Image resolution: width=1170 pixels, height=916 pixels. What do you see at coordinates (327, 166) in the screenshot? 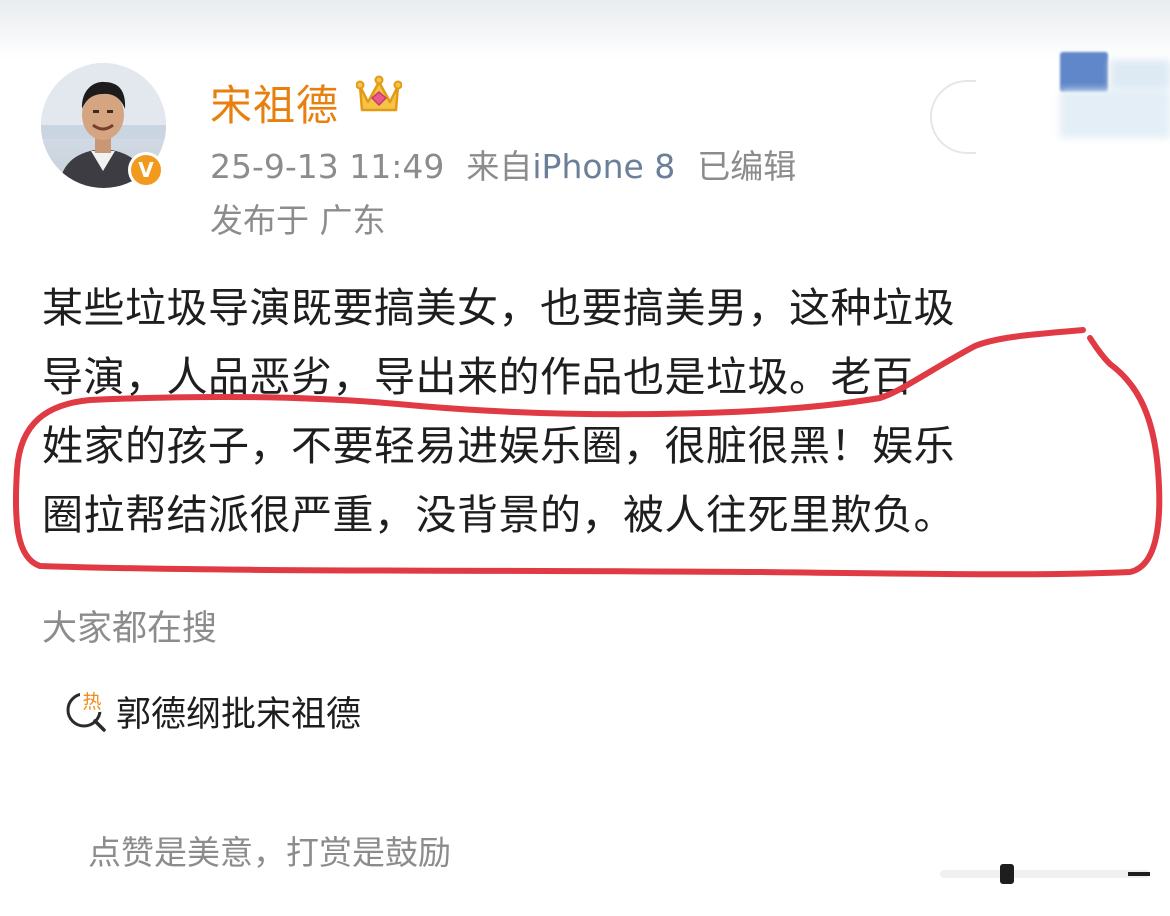
I see `post-time: 25-9-13 11:49` at bounding box center [327, 166].